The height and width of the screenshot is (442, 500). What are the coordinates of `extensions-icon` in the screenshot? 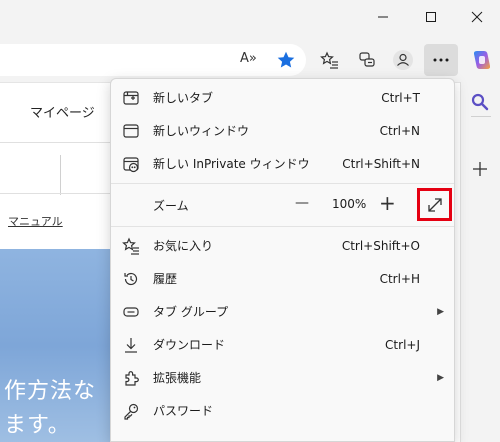 It's located at (131, 378).